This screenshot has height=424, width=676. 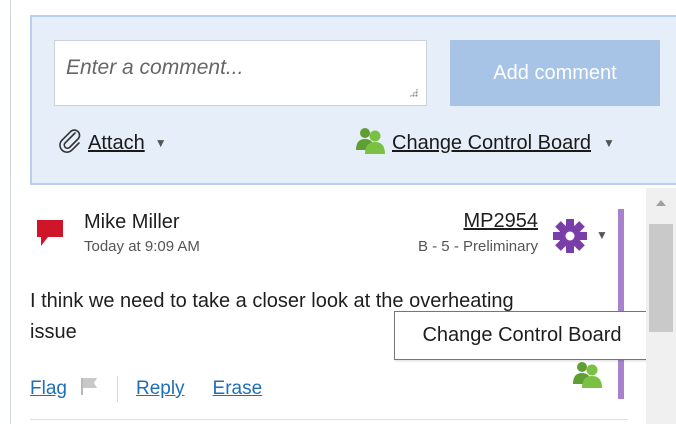 I want to click on action-divider, so click(x=117, y=389).